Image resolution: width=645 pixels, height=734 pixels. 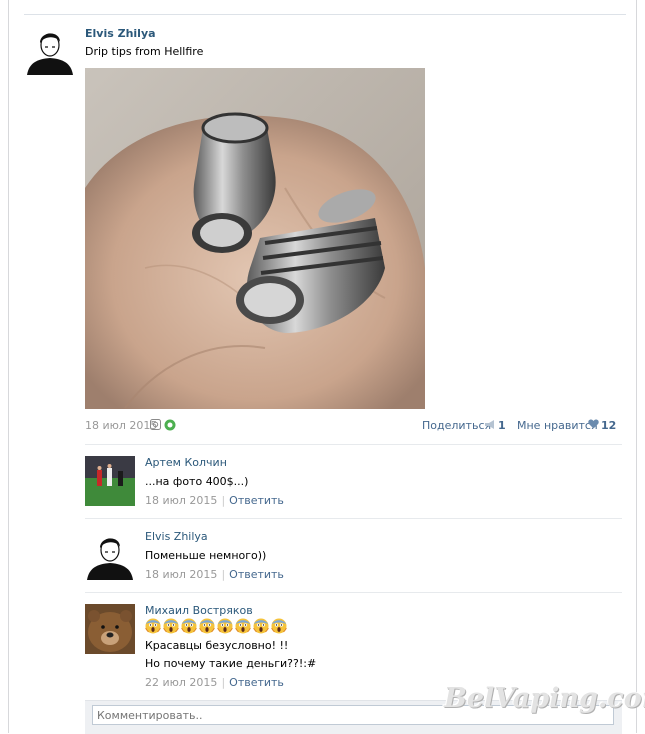 What do you see at coordinates (8, 366) in the screenshot?
I see `frame-border-left` at bounding box center [8, 366].